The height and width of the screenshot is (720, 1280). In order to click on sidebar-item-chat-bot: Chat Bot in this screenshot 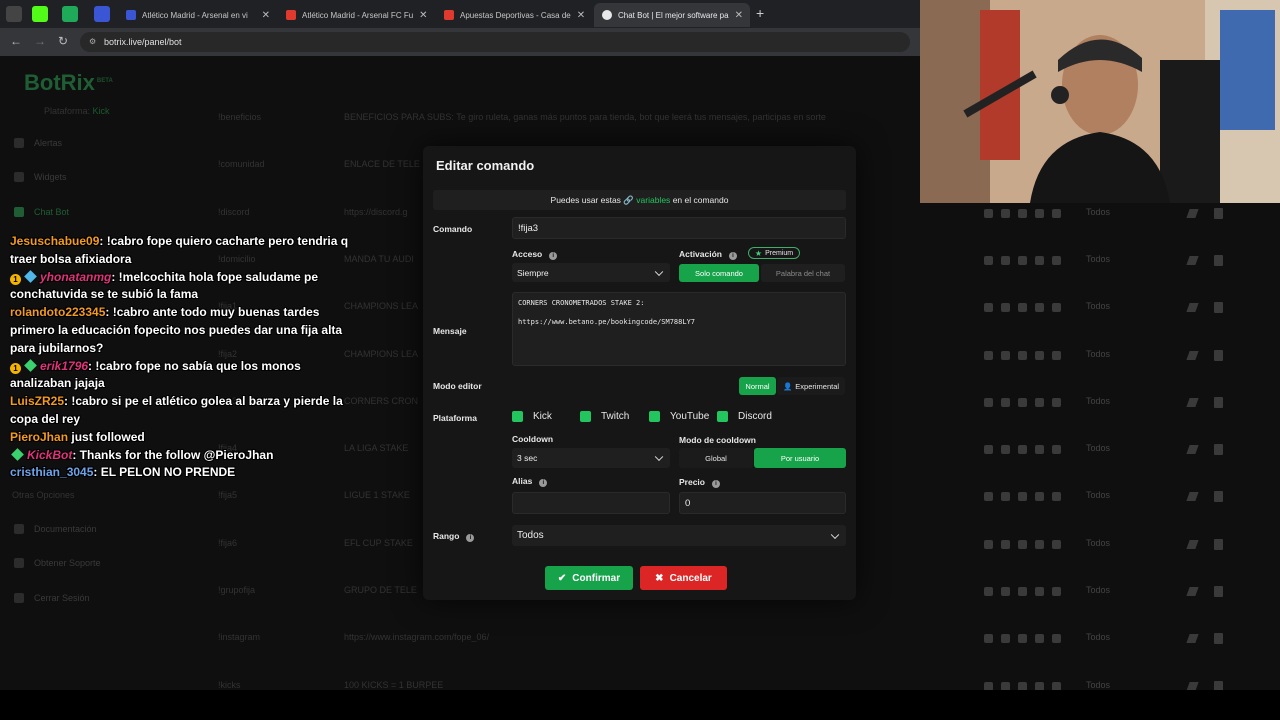, I will do `click(41, 212)`.